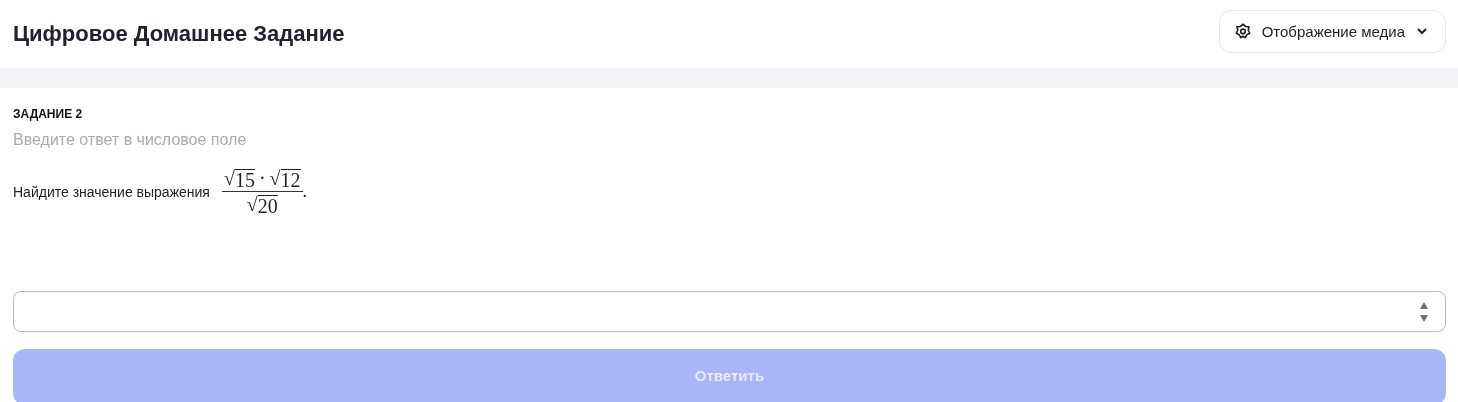 The image size is (1458, 402). I want to click on flower-icon, so click(1242, 31).